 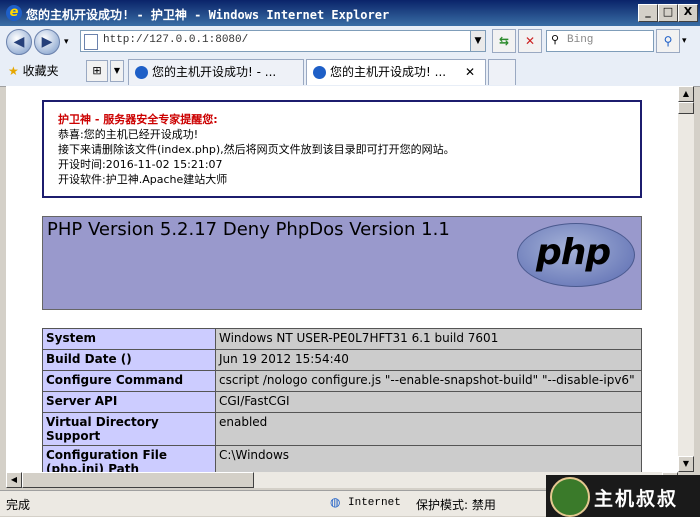 I want to click on notice-line: 恭喜:您的主机已经开设成功!, so click(x=128, y=134).